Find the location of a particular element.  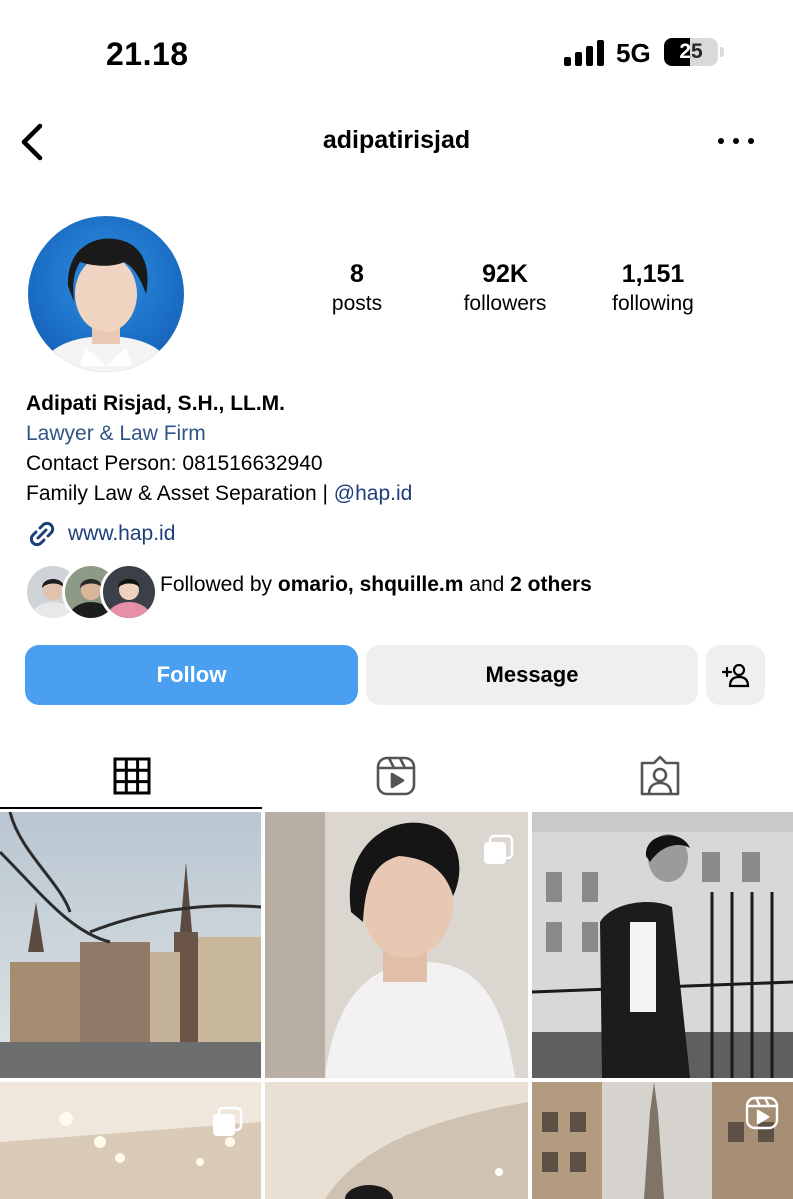

bio-mention-link: @hap.id is located at coordinates (373, 493).